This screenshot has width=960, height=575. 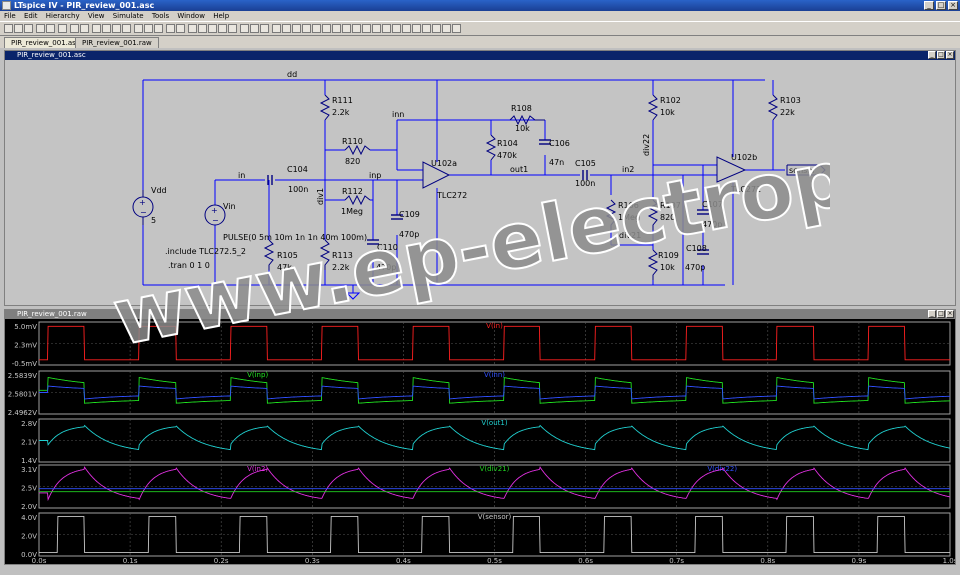 What do you see at coordinates (346, 28) in the screenshot?
I see `mirror-icon` at bounding box center [346, 28].